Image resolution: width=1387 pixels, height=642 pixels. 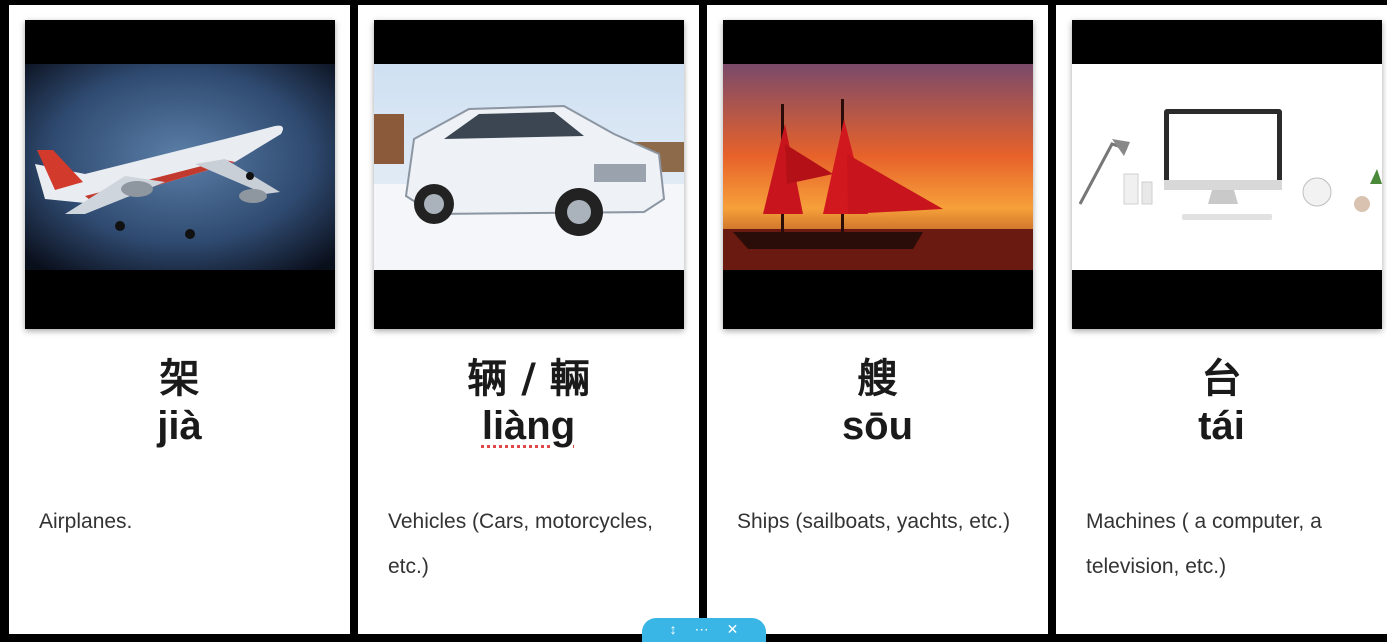 I want to click on description-text: Vehicles (Cars, motorcycles, etc.), so click(x=520, y=544).